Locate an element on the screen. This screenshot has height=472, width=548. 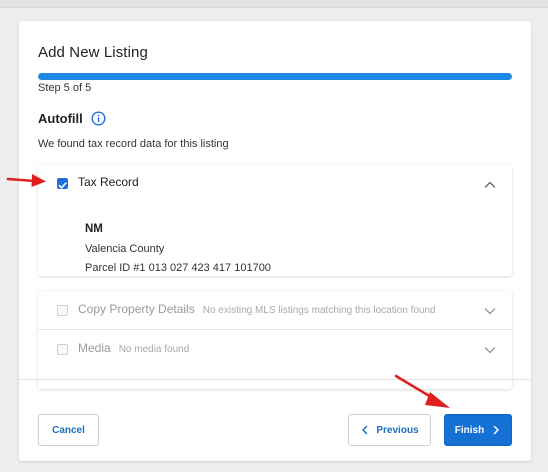
top-strip is located at coordinates (274, 4).